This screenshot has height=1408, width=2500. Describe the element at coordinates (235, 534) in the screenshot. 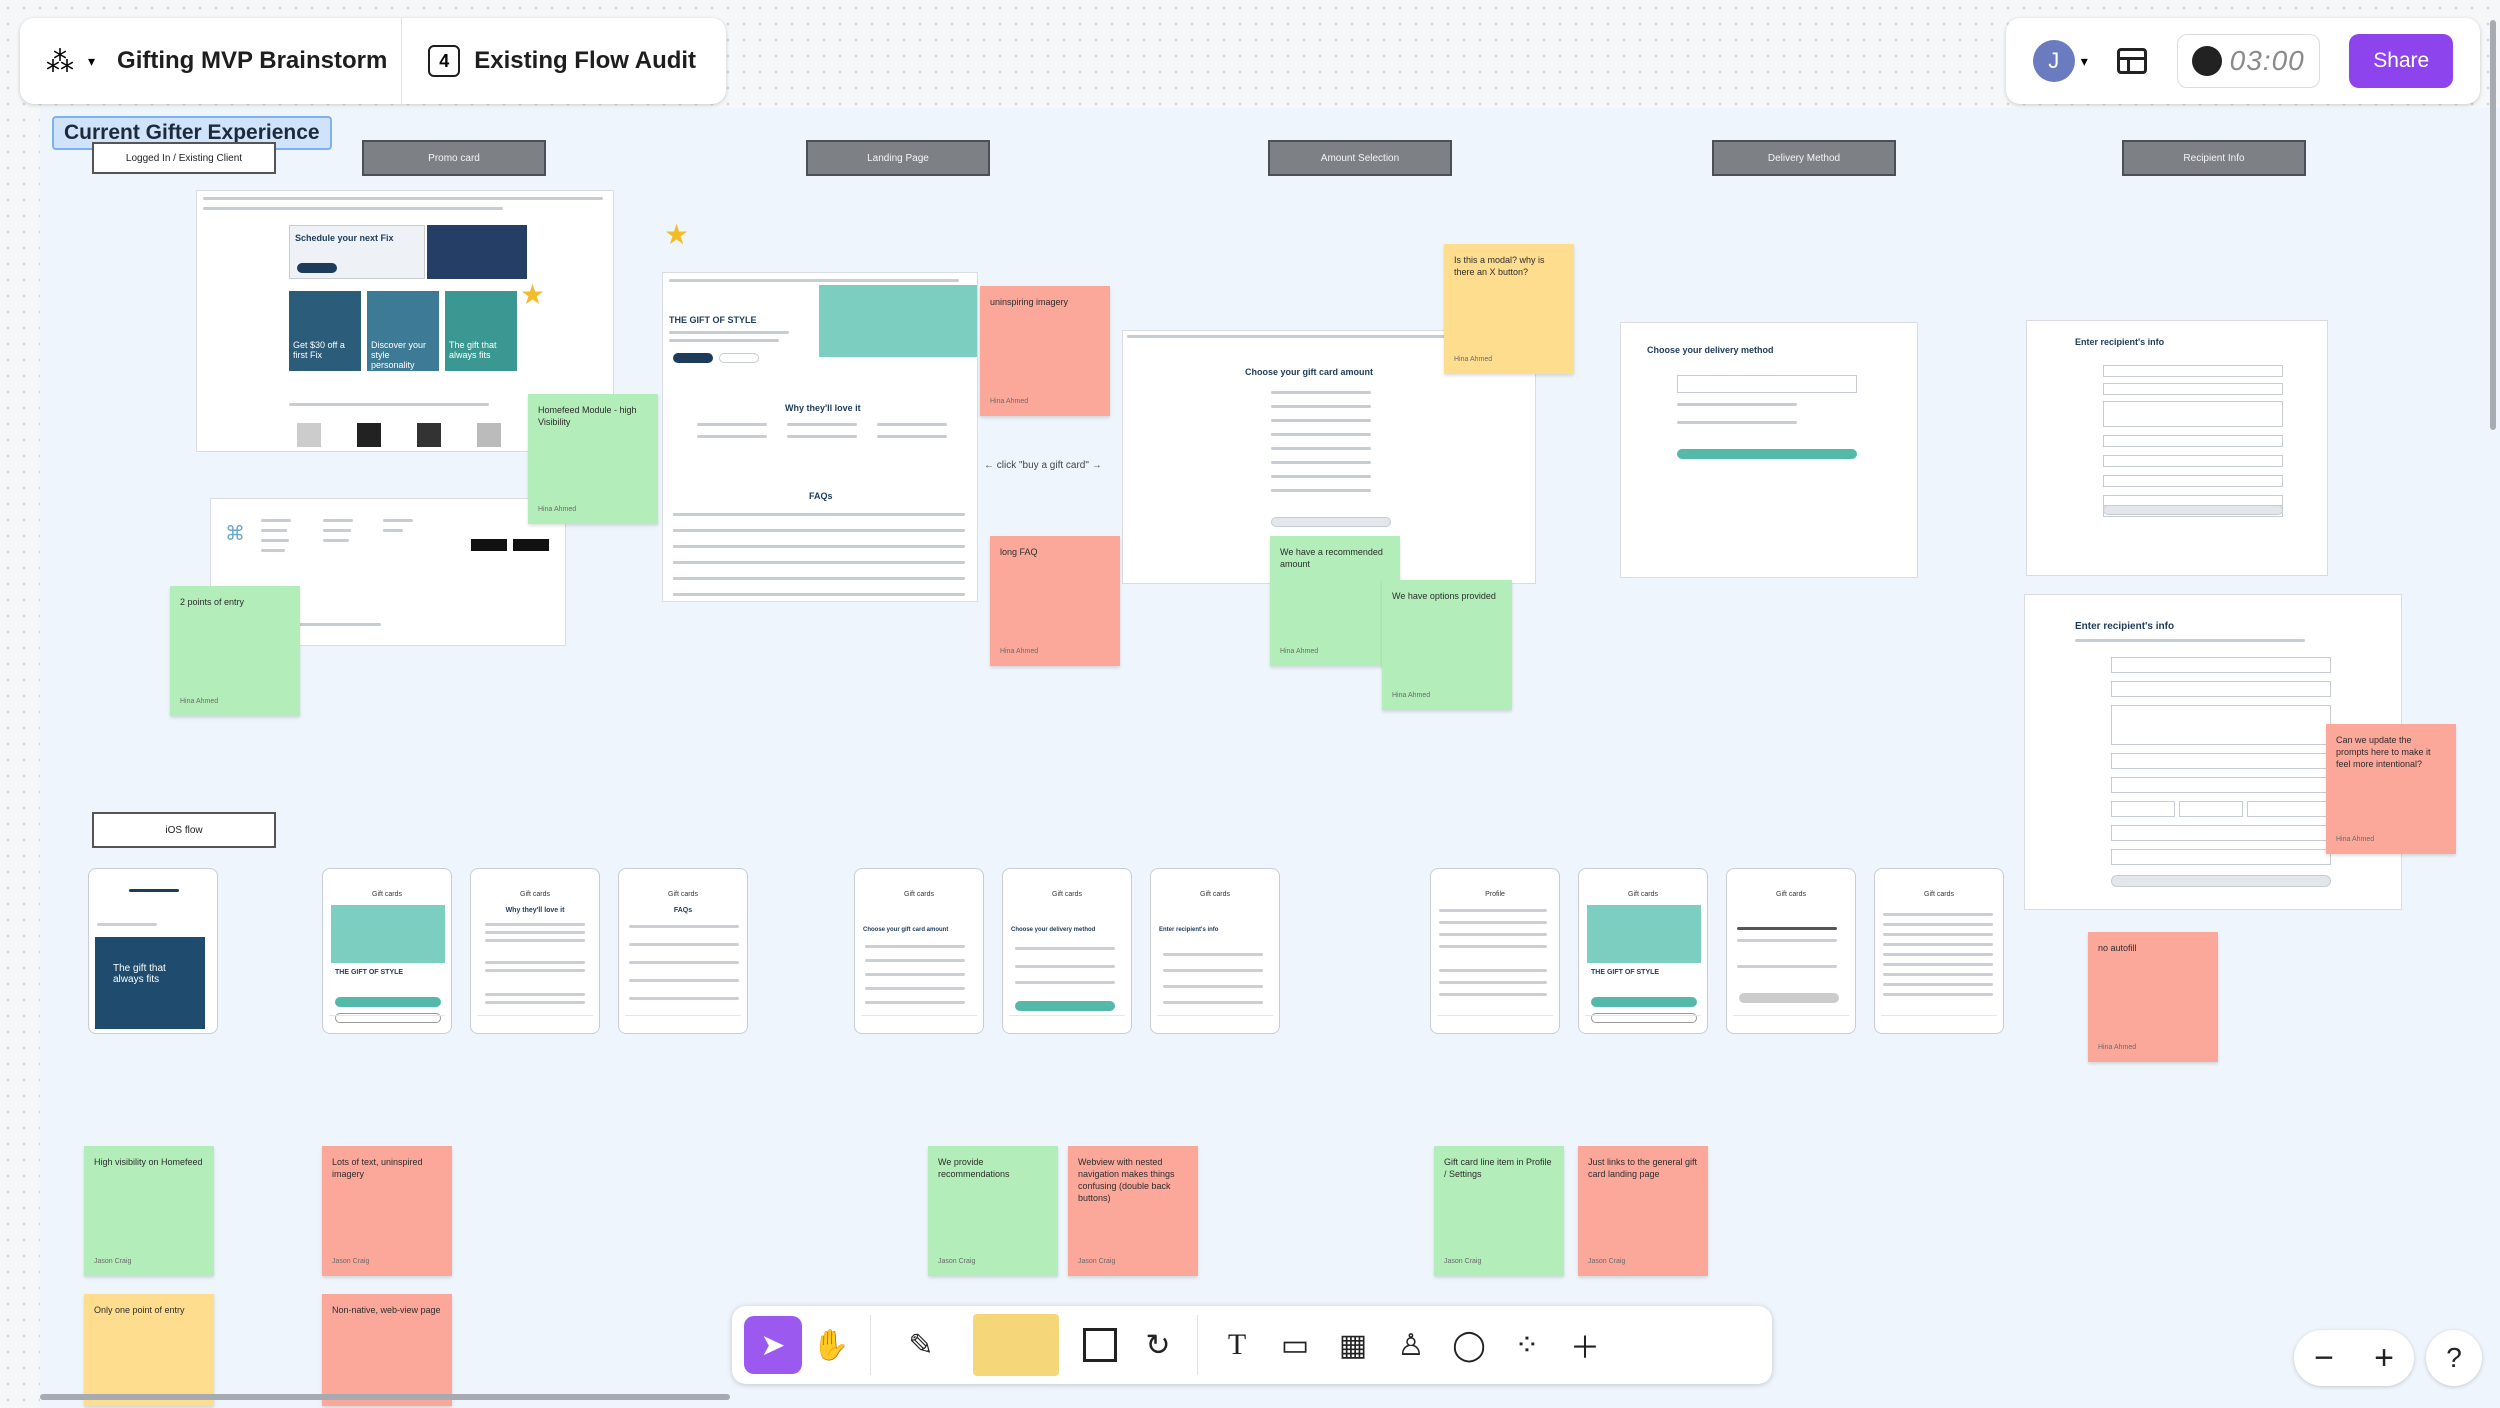

I see `stitchfix-logo-icon: ⌘` at that location.